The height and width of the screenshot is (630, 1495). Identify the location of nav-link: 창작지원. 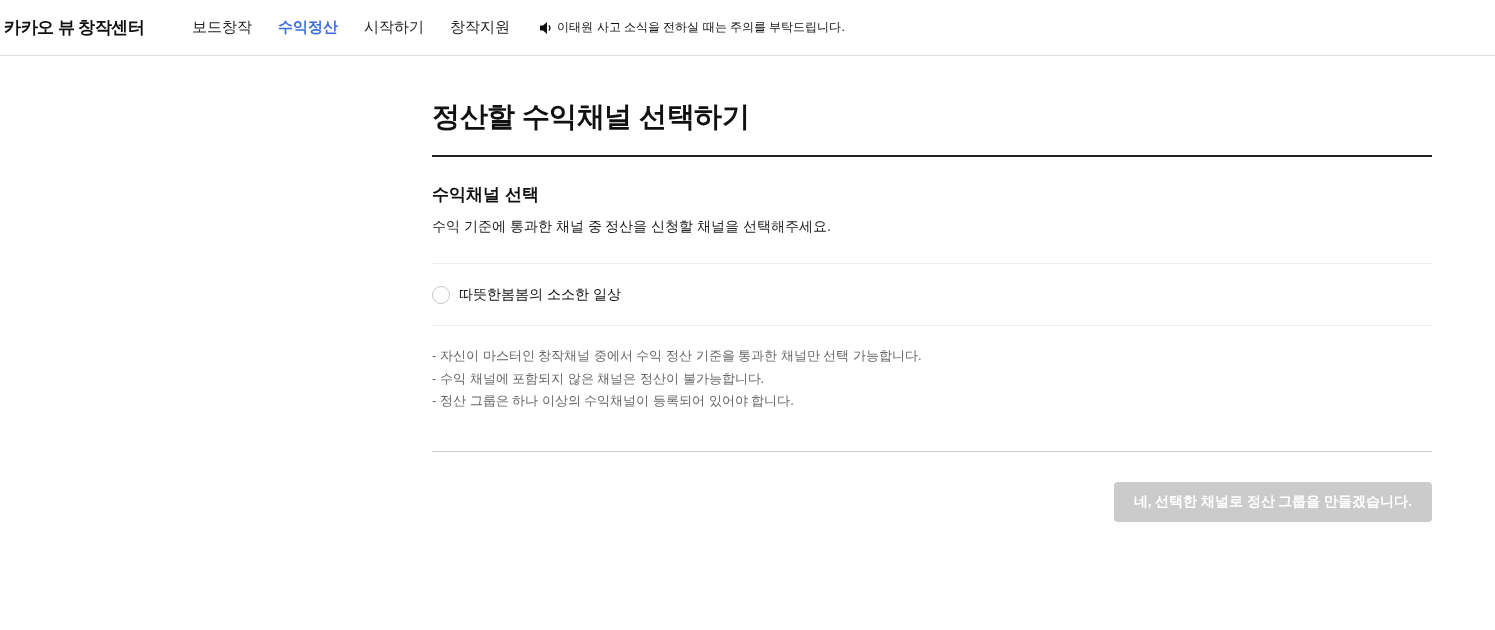
(480, 27).